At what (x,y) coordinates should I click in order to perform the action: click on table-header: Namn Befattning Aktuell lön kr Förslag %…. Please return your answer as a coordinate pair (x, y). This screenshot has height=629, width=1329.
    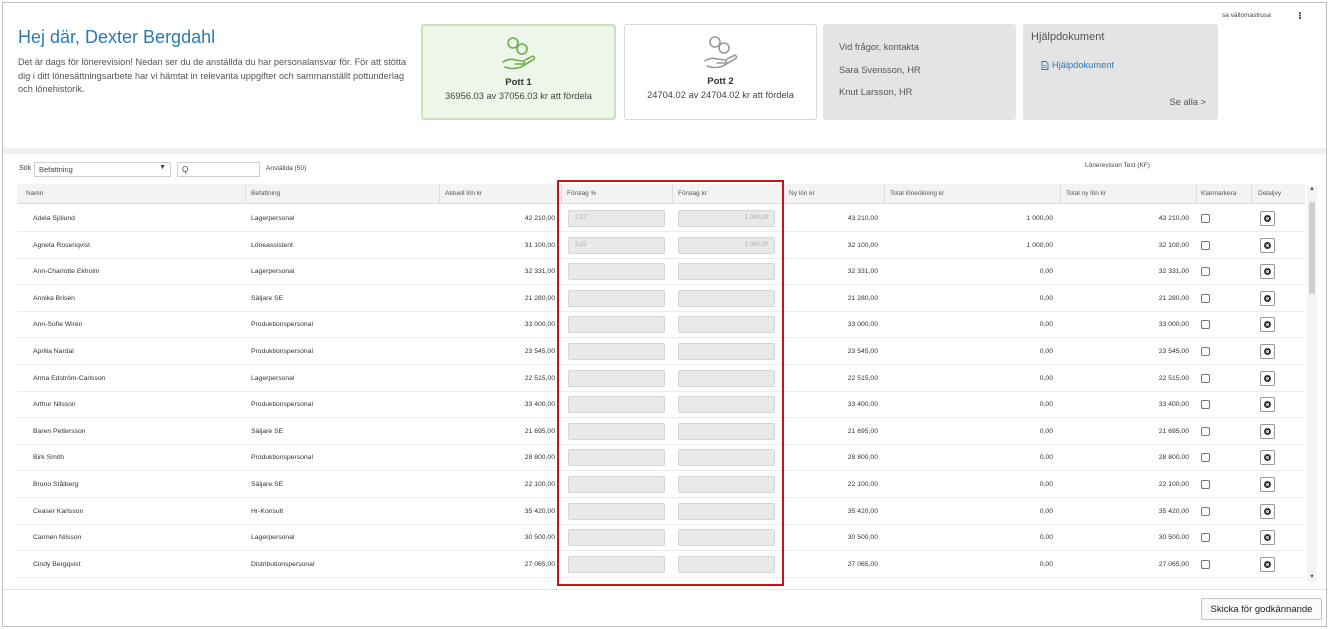
    Looking at the image, I should click on (661, 194).